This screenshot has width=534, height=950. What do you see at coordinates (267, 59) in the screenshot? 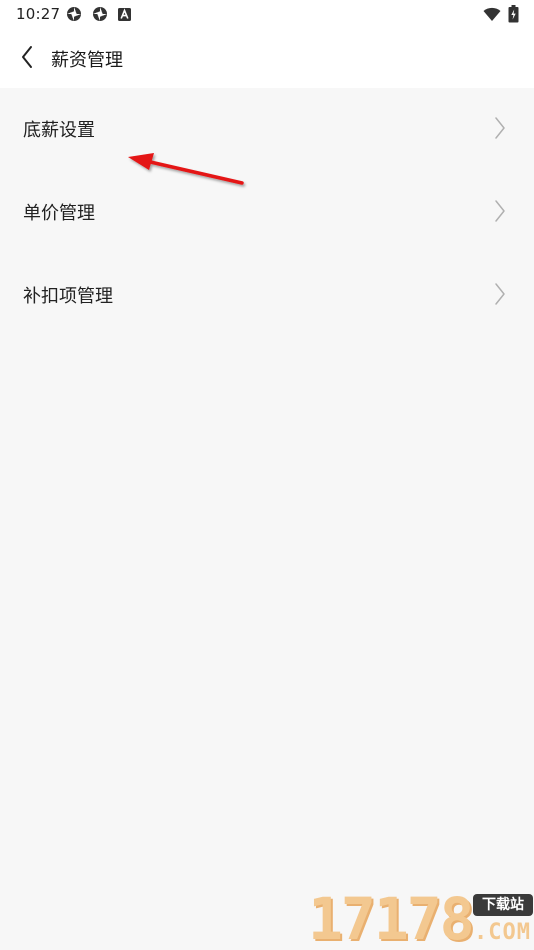
I see `app-header: 薪资管理` at bounding box center [267, 59].